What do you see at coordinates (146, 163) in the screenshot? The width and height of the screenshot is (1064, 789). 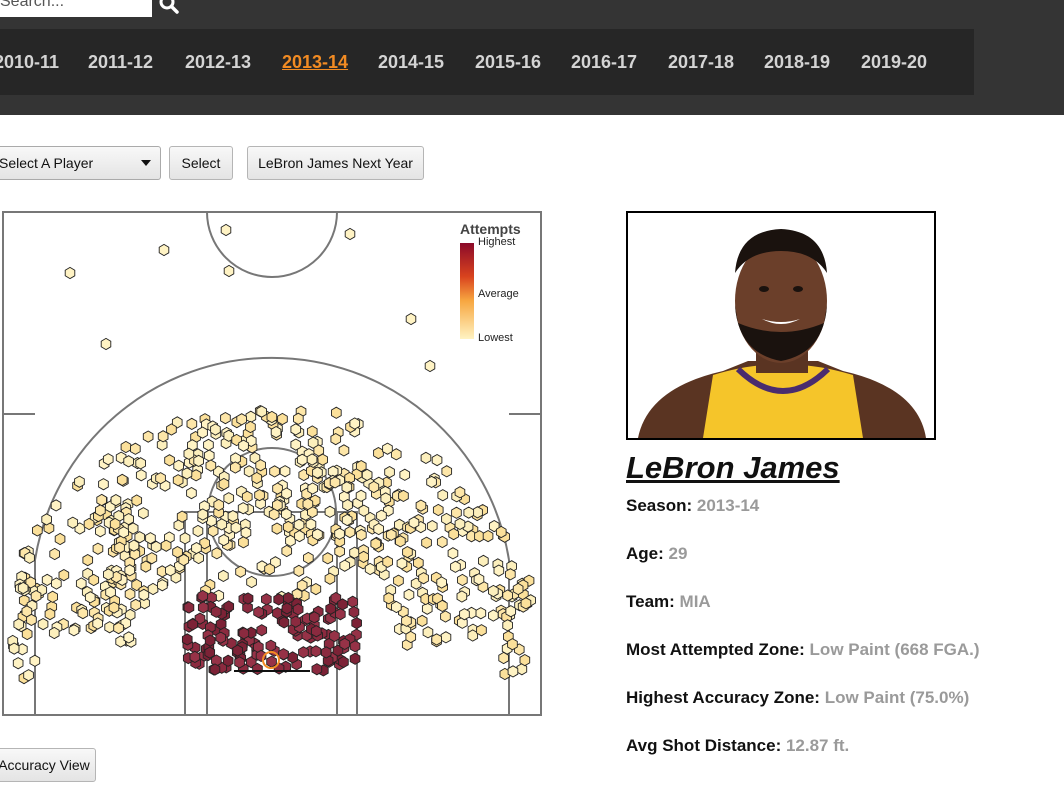 I see `chevron-down-icon` at bounding box center [146, 163].